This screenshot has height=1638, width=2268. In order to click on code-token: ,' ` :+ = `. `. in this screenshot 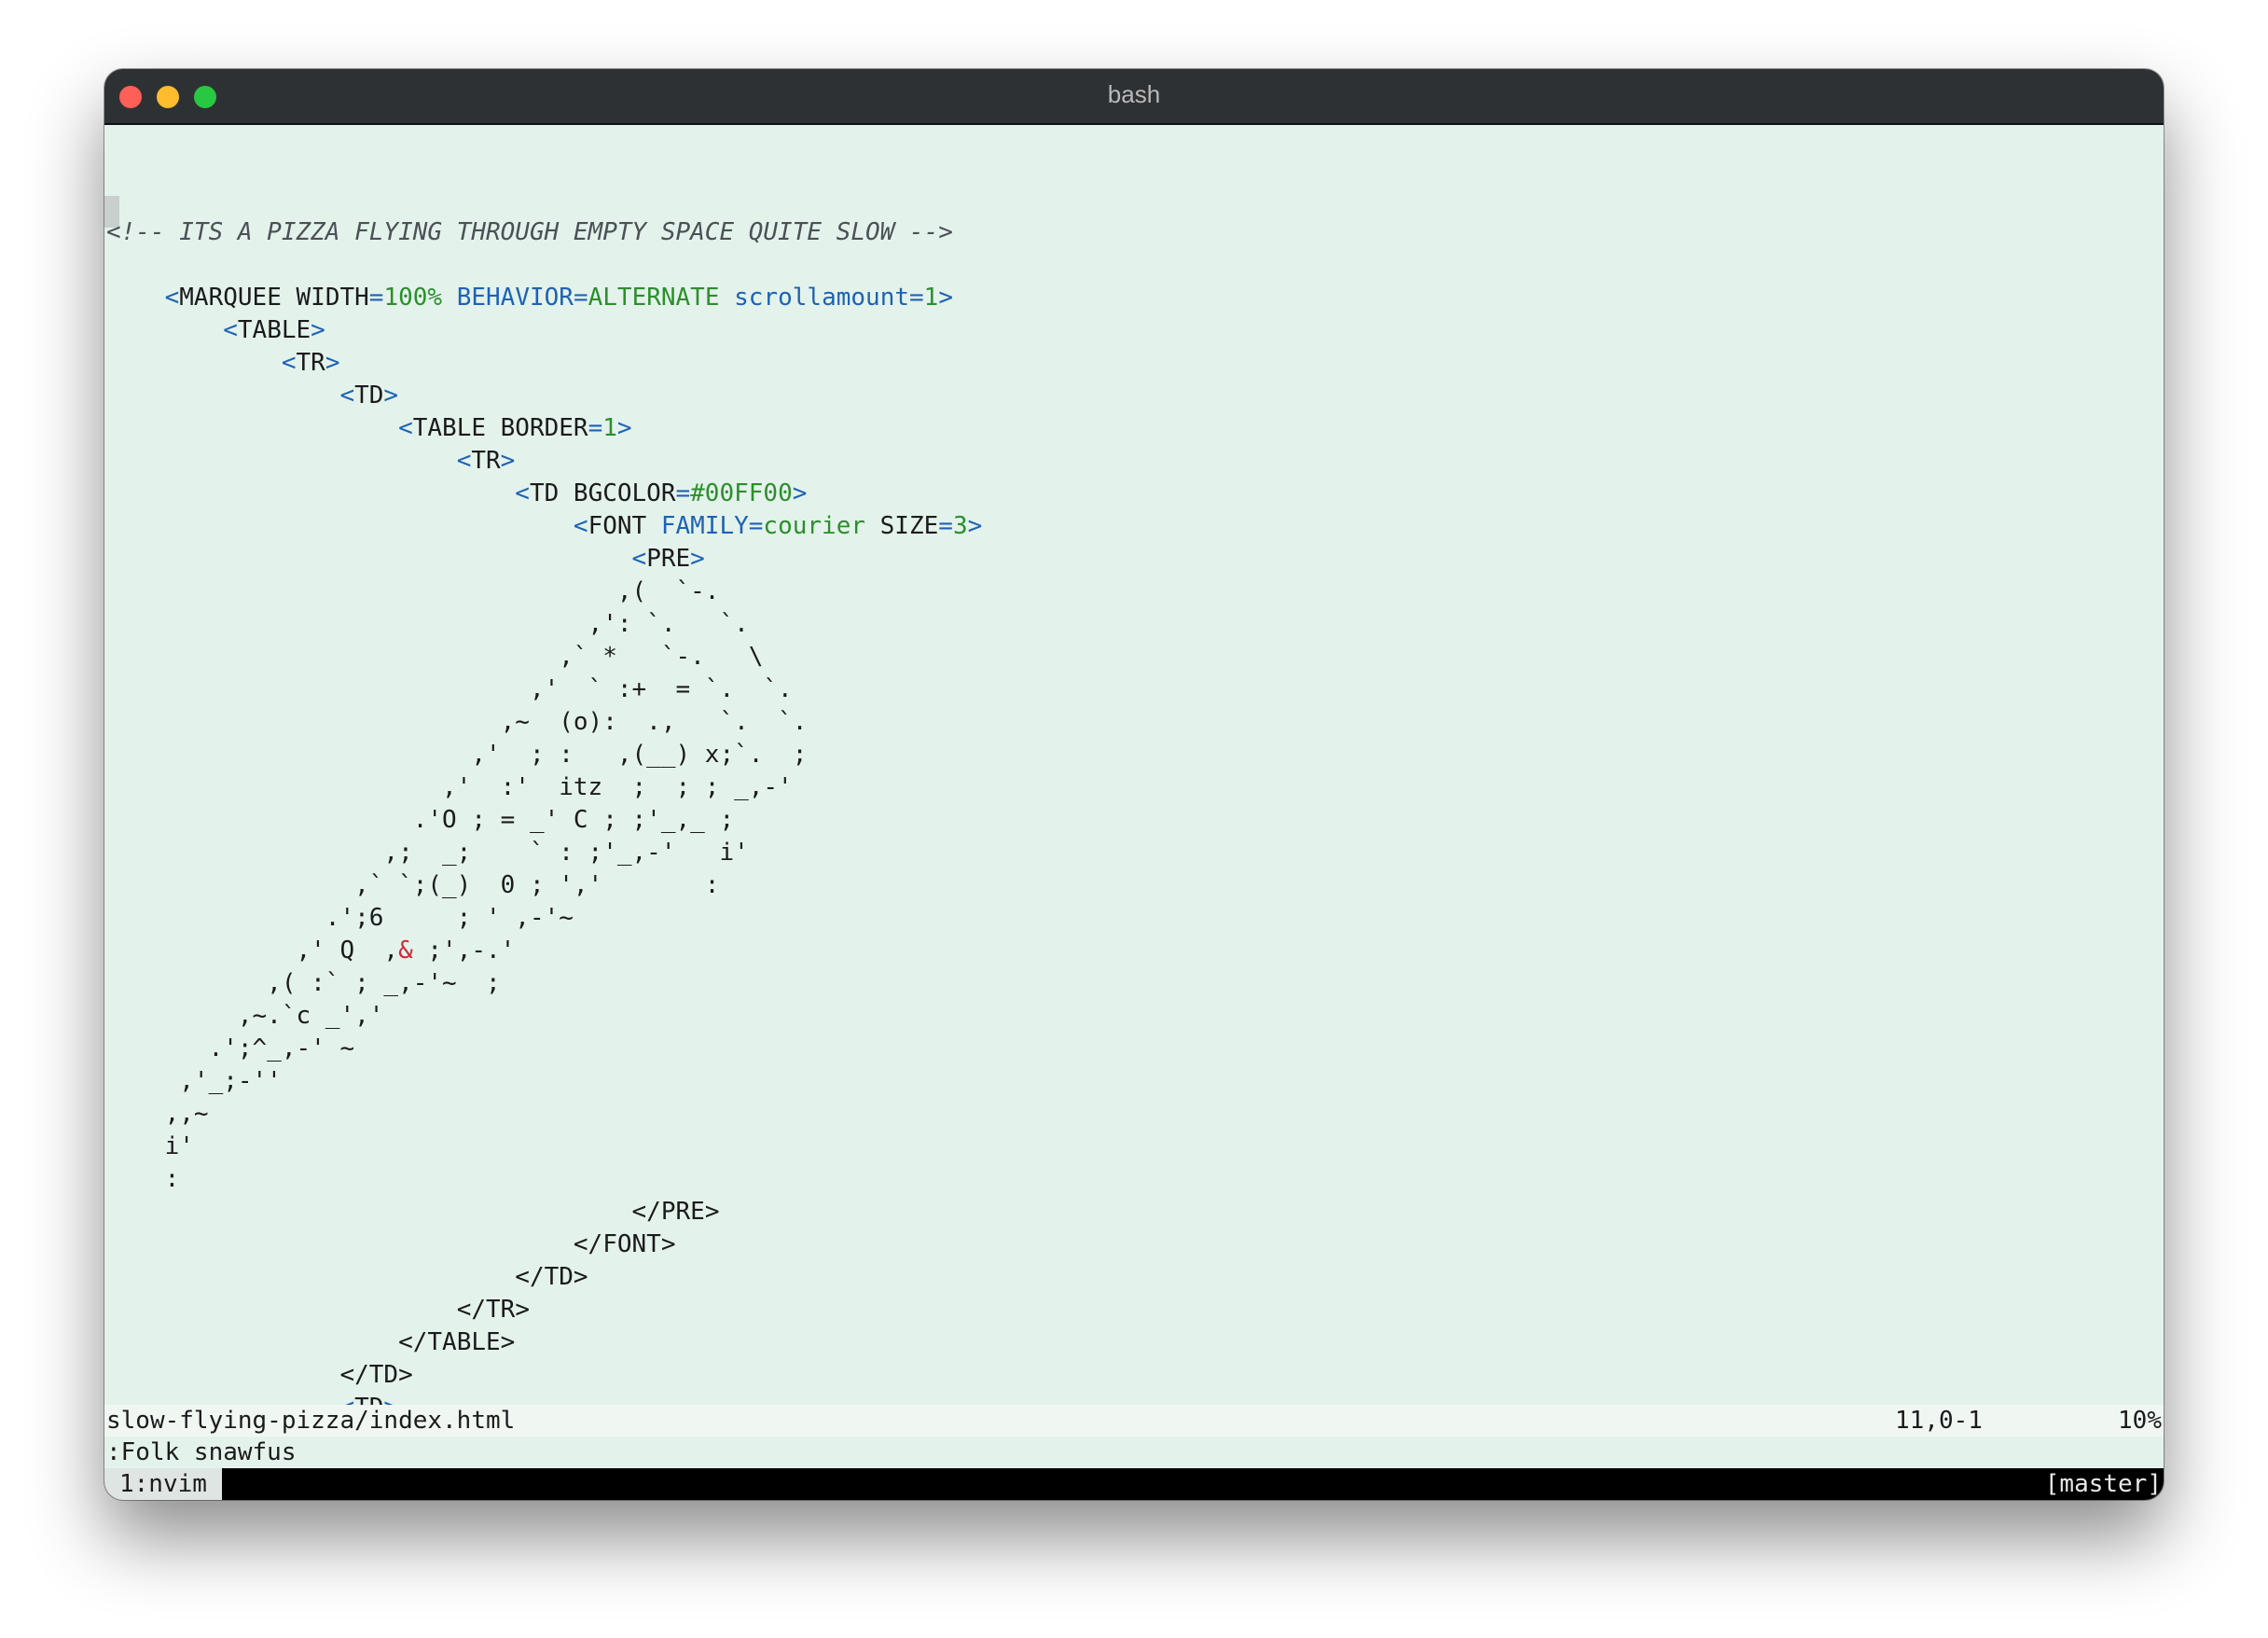, I will do `click(449, 689)`.